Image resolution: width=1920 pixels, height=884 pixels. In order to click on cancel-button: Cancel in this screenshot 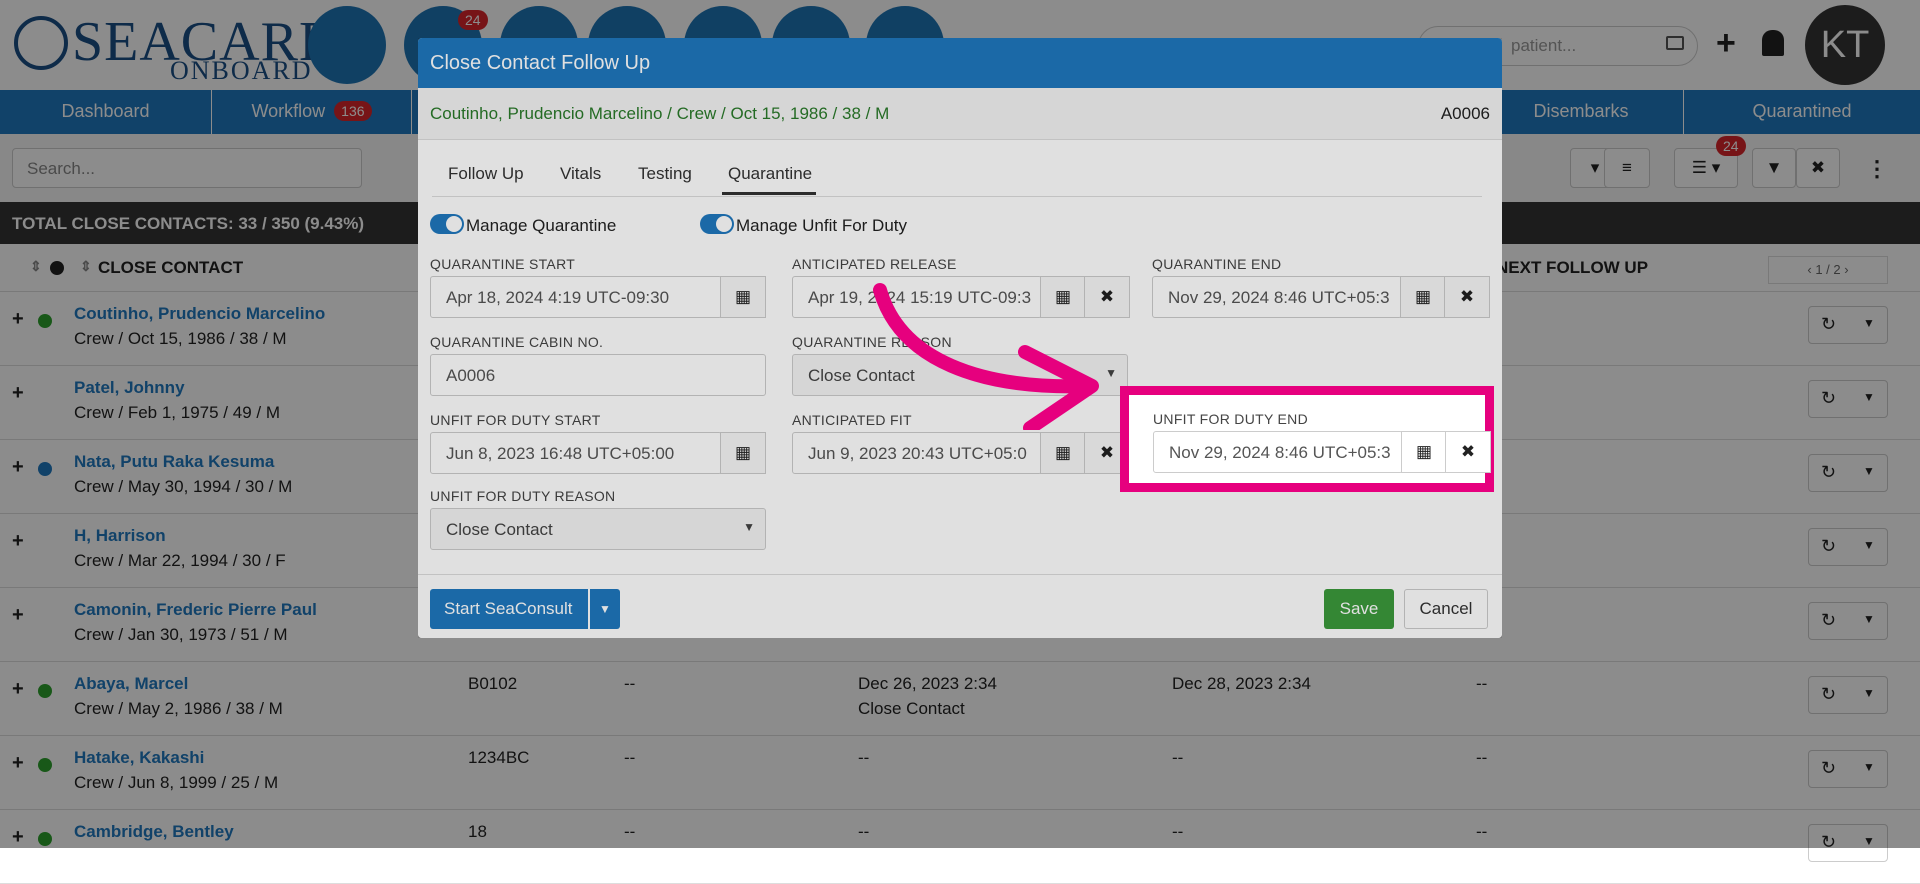, I will do `click(1446, 609)`.